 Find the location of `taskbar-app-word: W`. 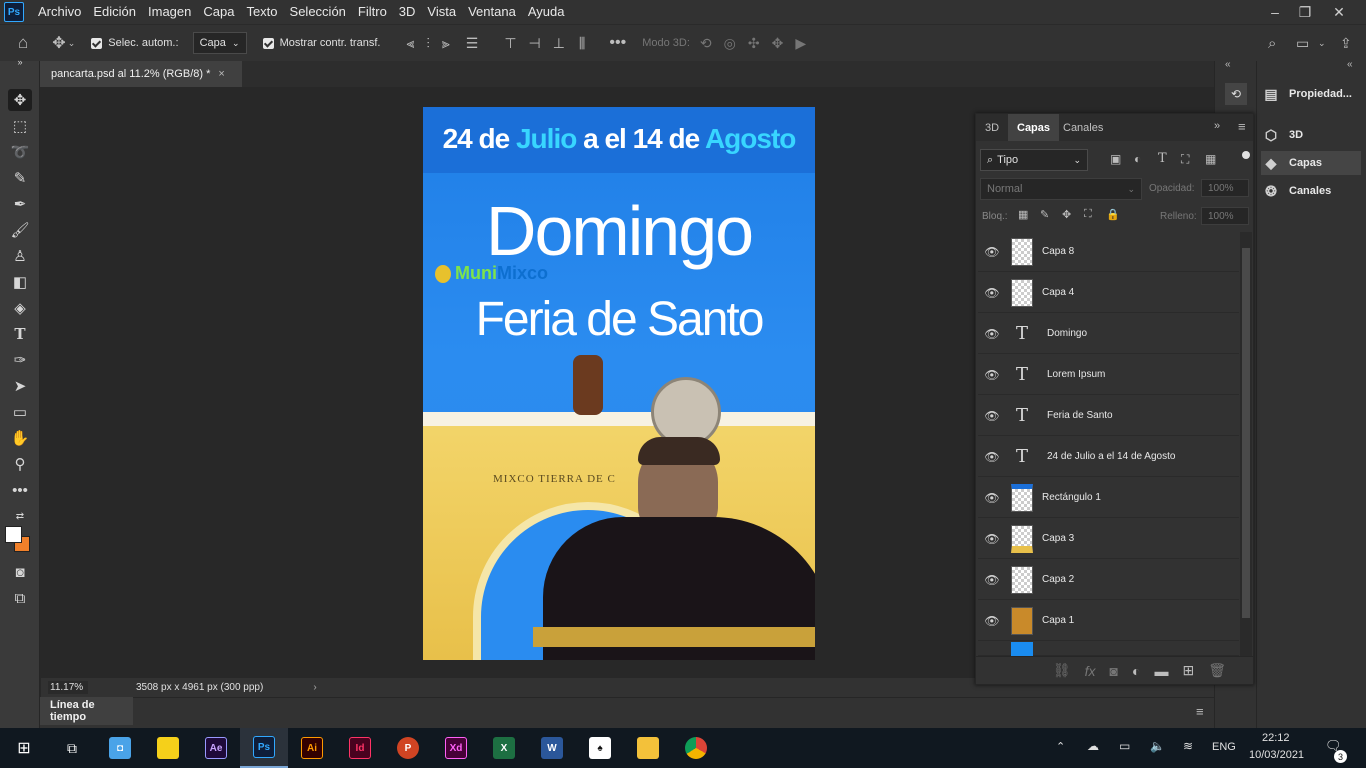

taskbar-app-word: W is located at coordinates (552, 748).